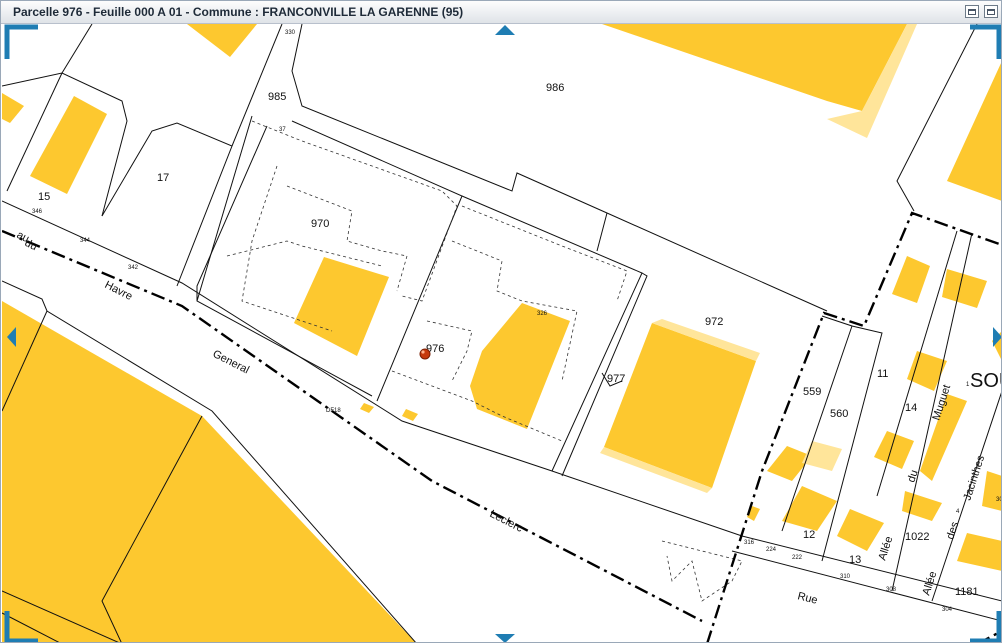  I want to click on parcel-number: 560, so click(839, 414).